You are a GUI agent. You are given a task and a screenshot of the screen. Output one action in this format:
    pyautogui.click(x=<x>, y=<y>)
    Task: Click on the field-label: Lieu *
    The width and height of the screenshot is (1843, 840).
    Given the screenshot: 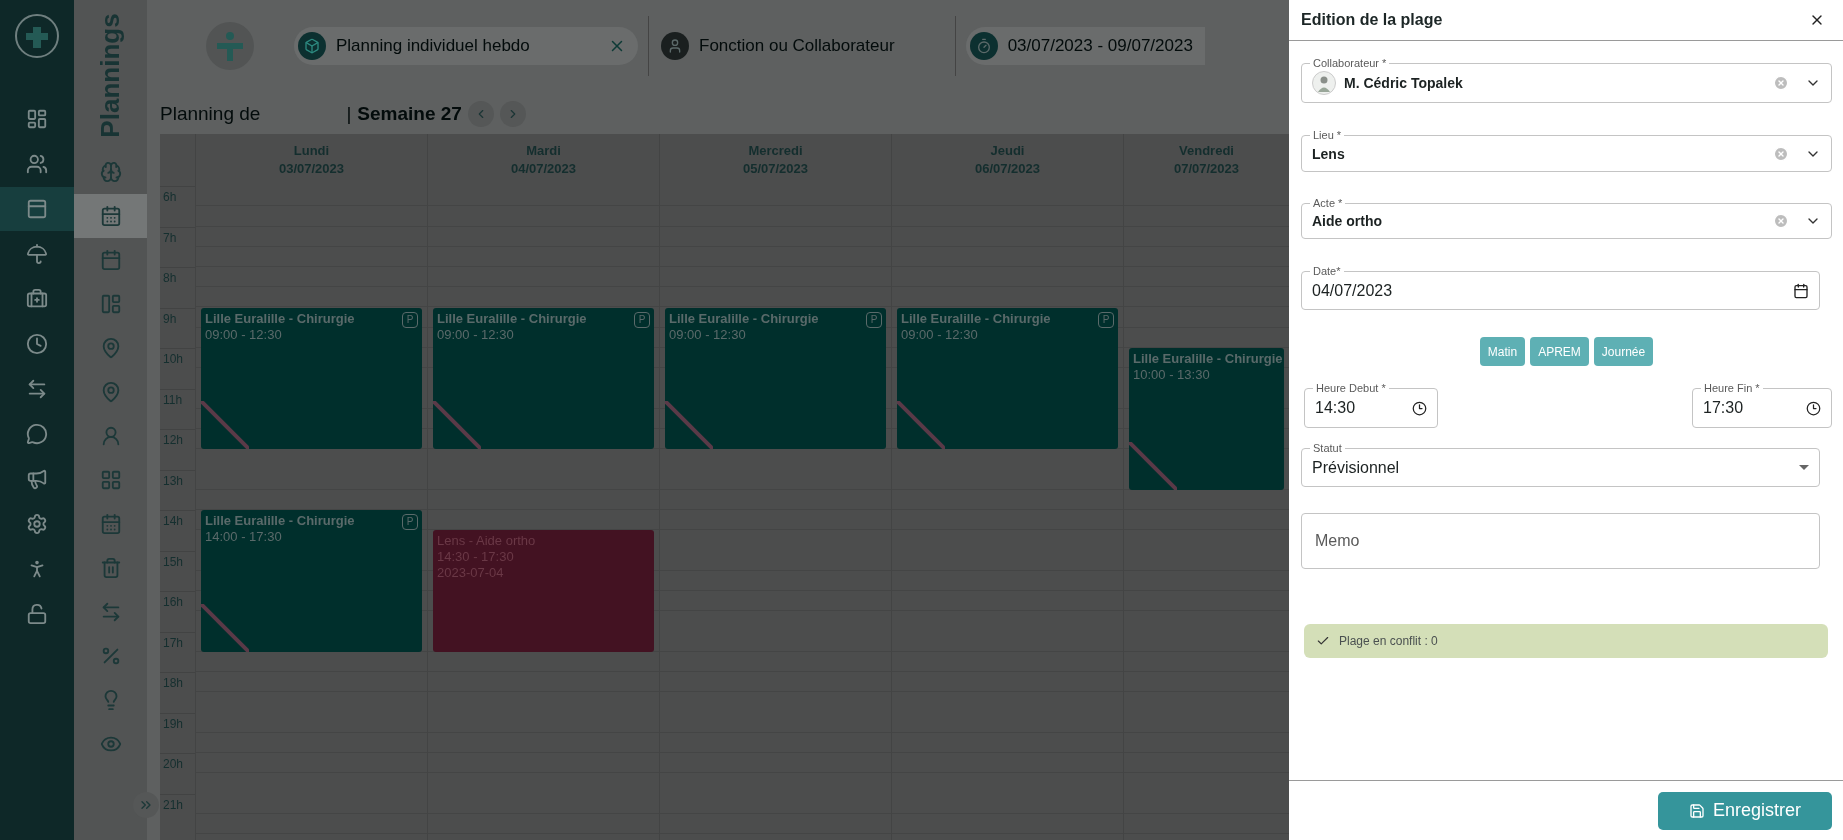 What is the action you would take?
    pyautogui.click(x=1327, y=135)
    